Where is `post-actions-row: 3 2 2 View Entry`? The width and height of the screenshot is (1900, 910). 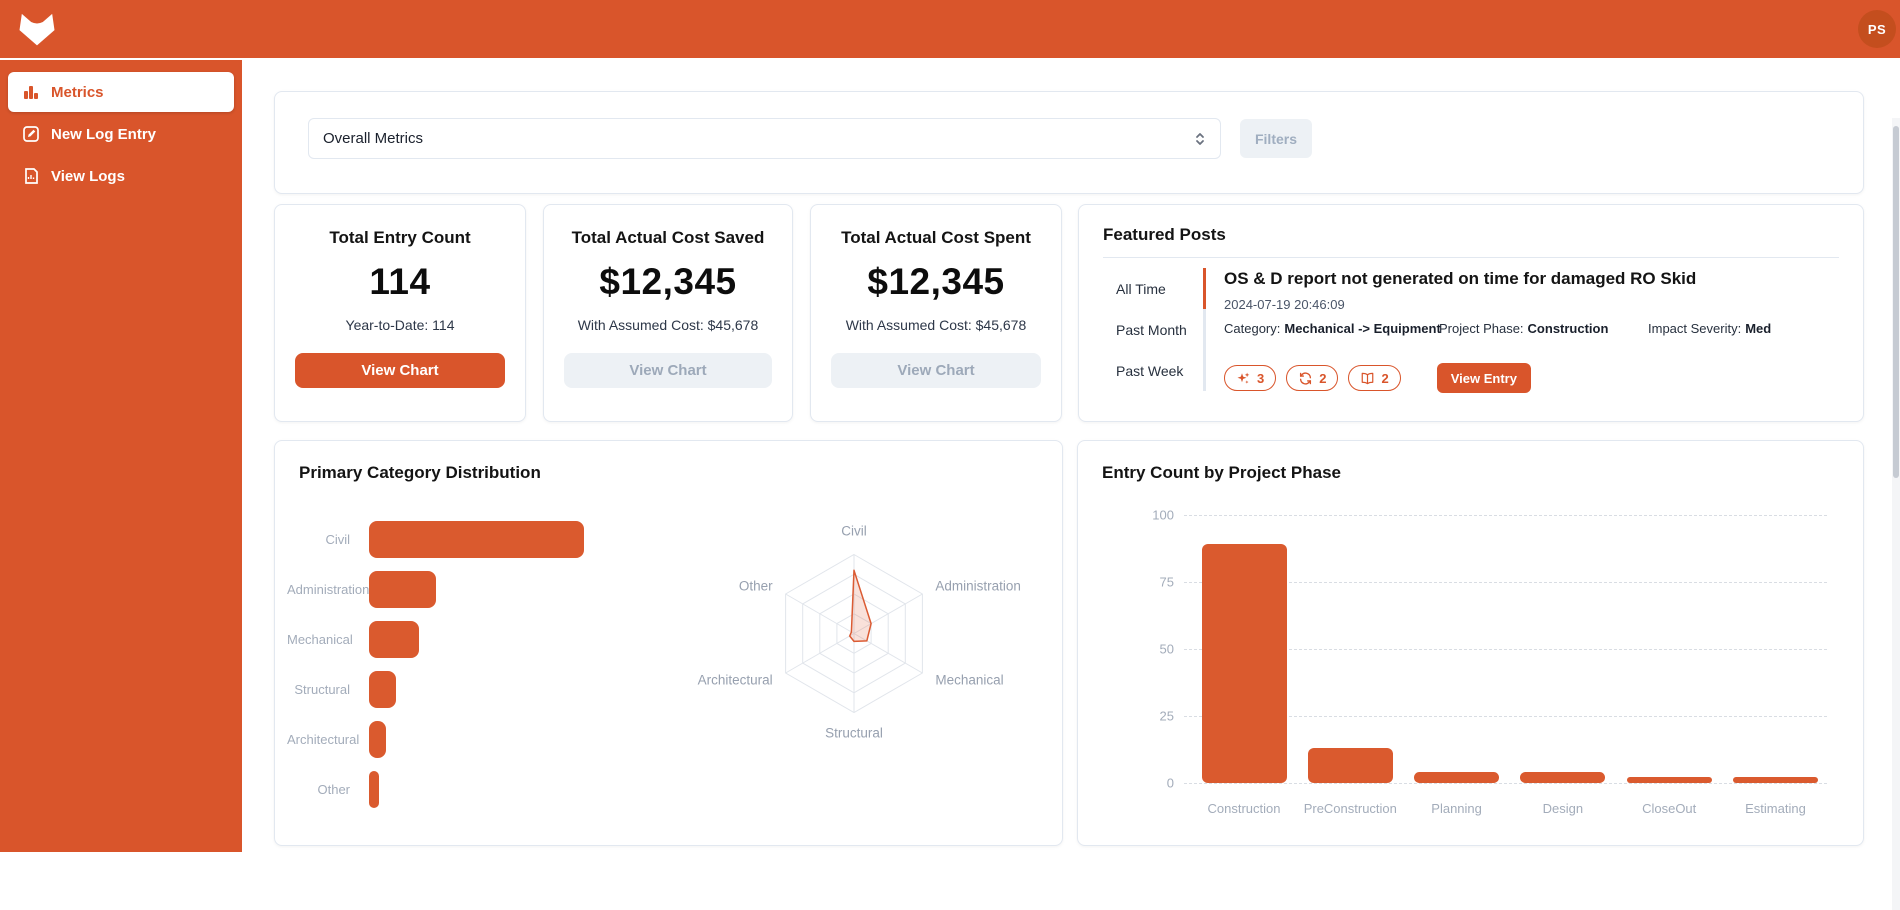 post-actions-row: 3 2 2 View Entry is located at coordinates (1377, 378).